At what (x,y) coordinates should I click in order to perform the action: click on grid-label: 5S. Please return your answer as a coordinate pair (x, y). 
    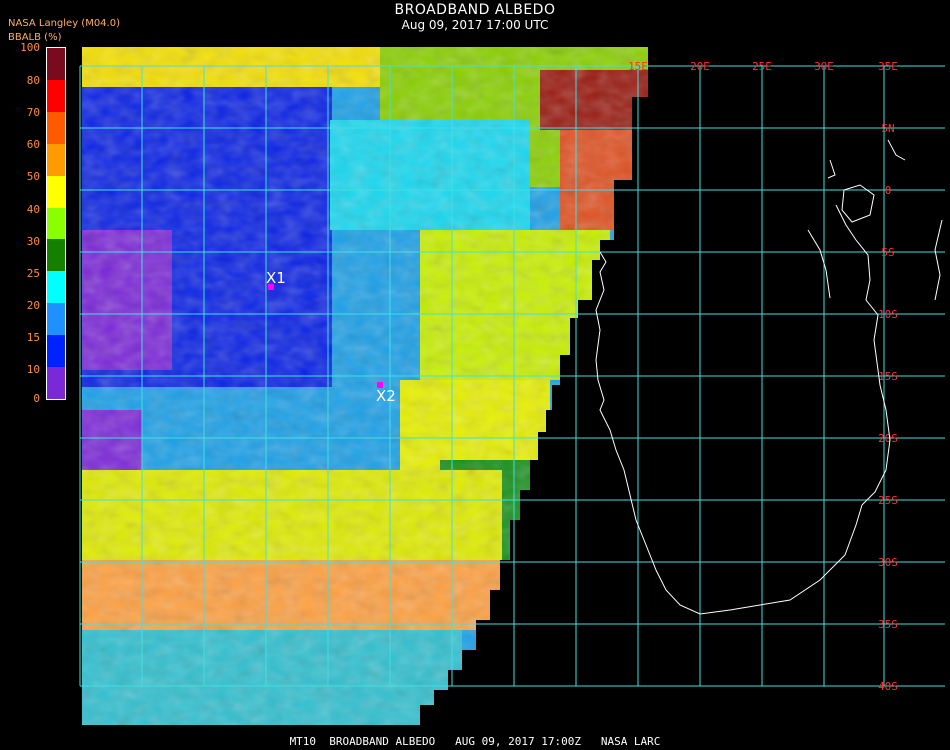
    Looking at the image, I should click on (887, 252).